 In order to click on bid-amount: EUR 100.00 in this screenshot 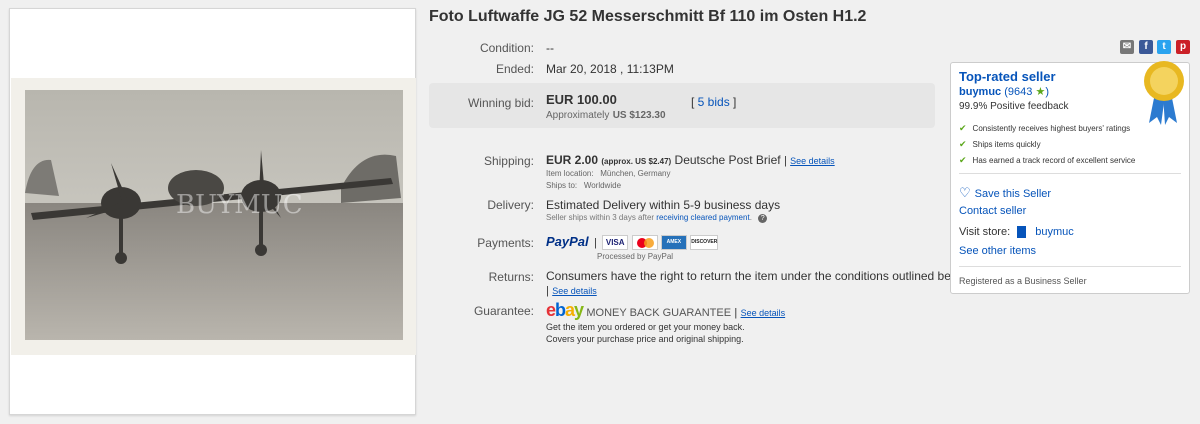, I will do `click(581, 99)`.